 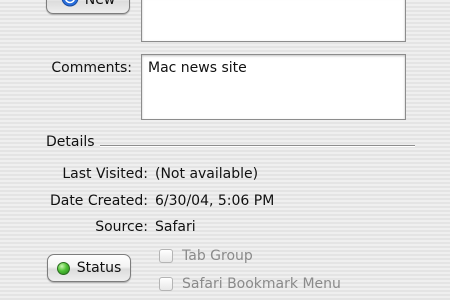 What do you see at coordinates (63, 268) in the screenshot?
I see `status-indicator-icon` at bounding box center [63, 268].